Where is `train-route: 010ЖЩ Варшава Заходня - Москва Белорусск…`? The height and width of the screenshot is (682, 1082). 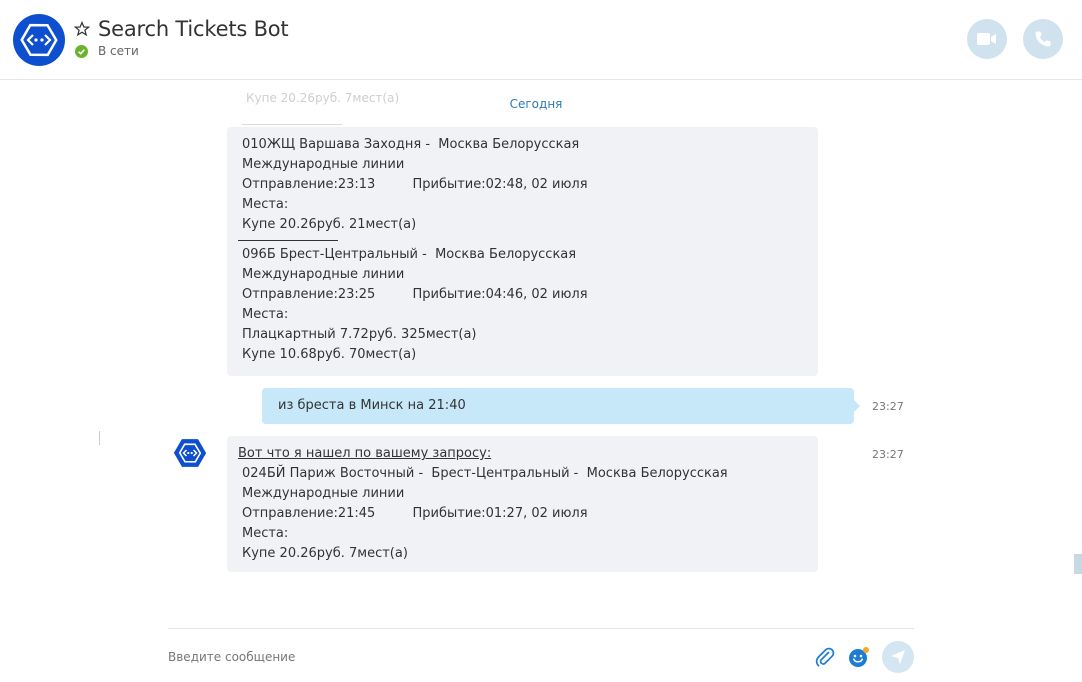 train-route: 010ЖЩ Варшава Заходня - Москва Белорусск… is located at coordinates (411, 144).